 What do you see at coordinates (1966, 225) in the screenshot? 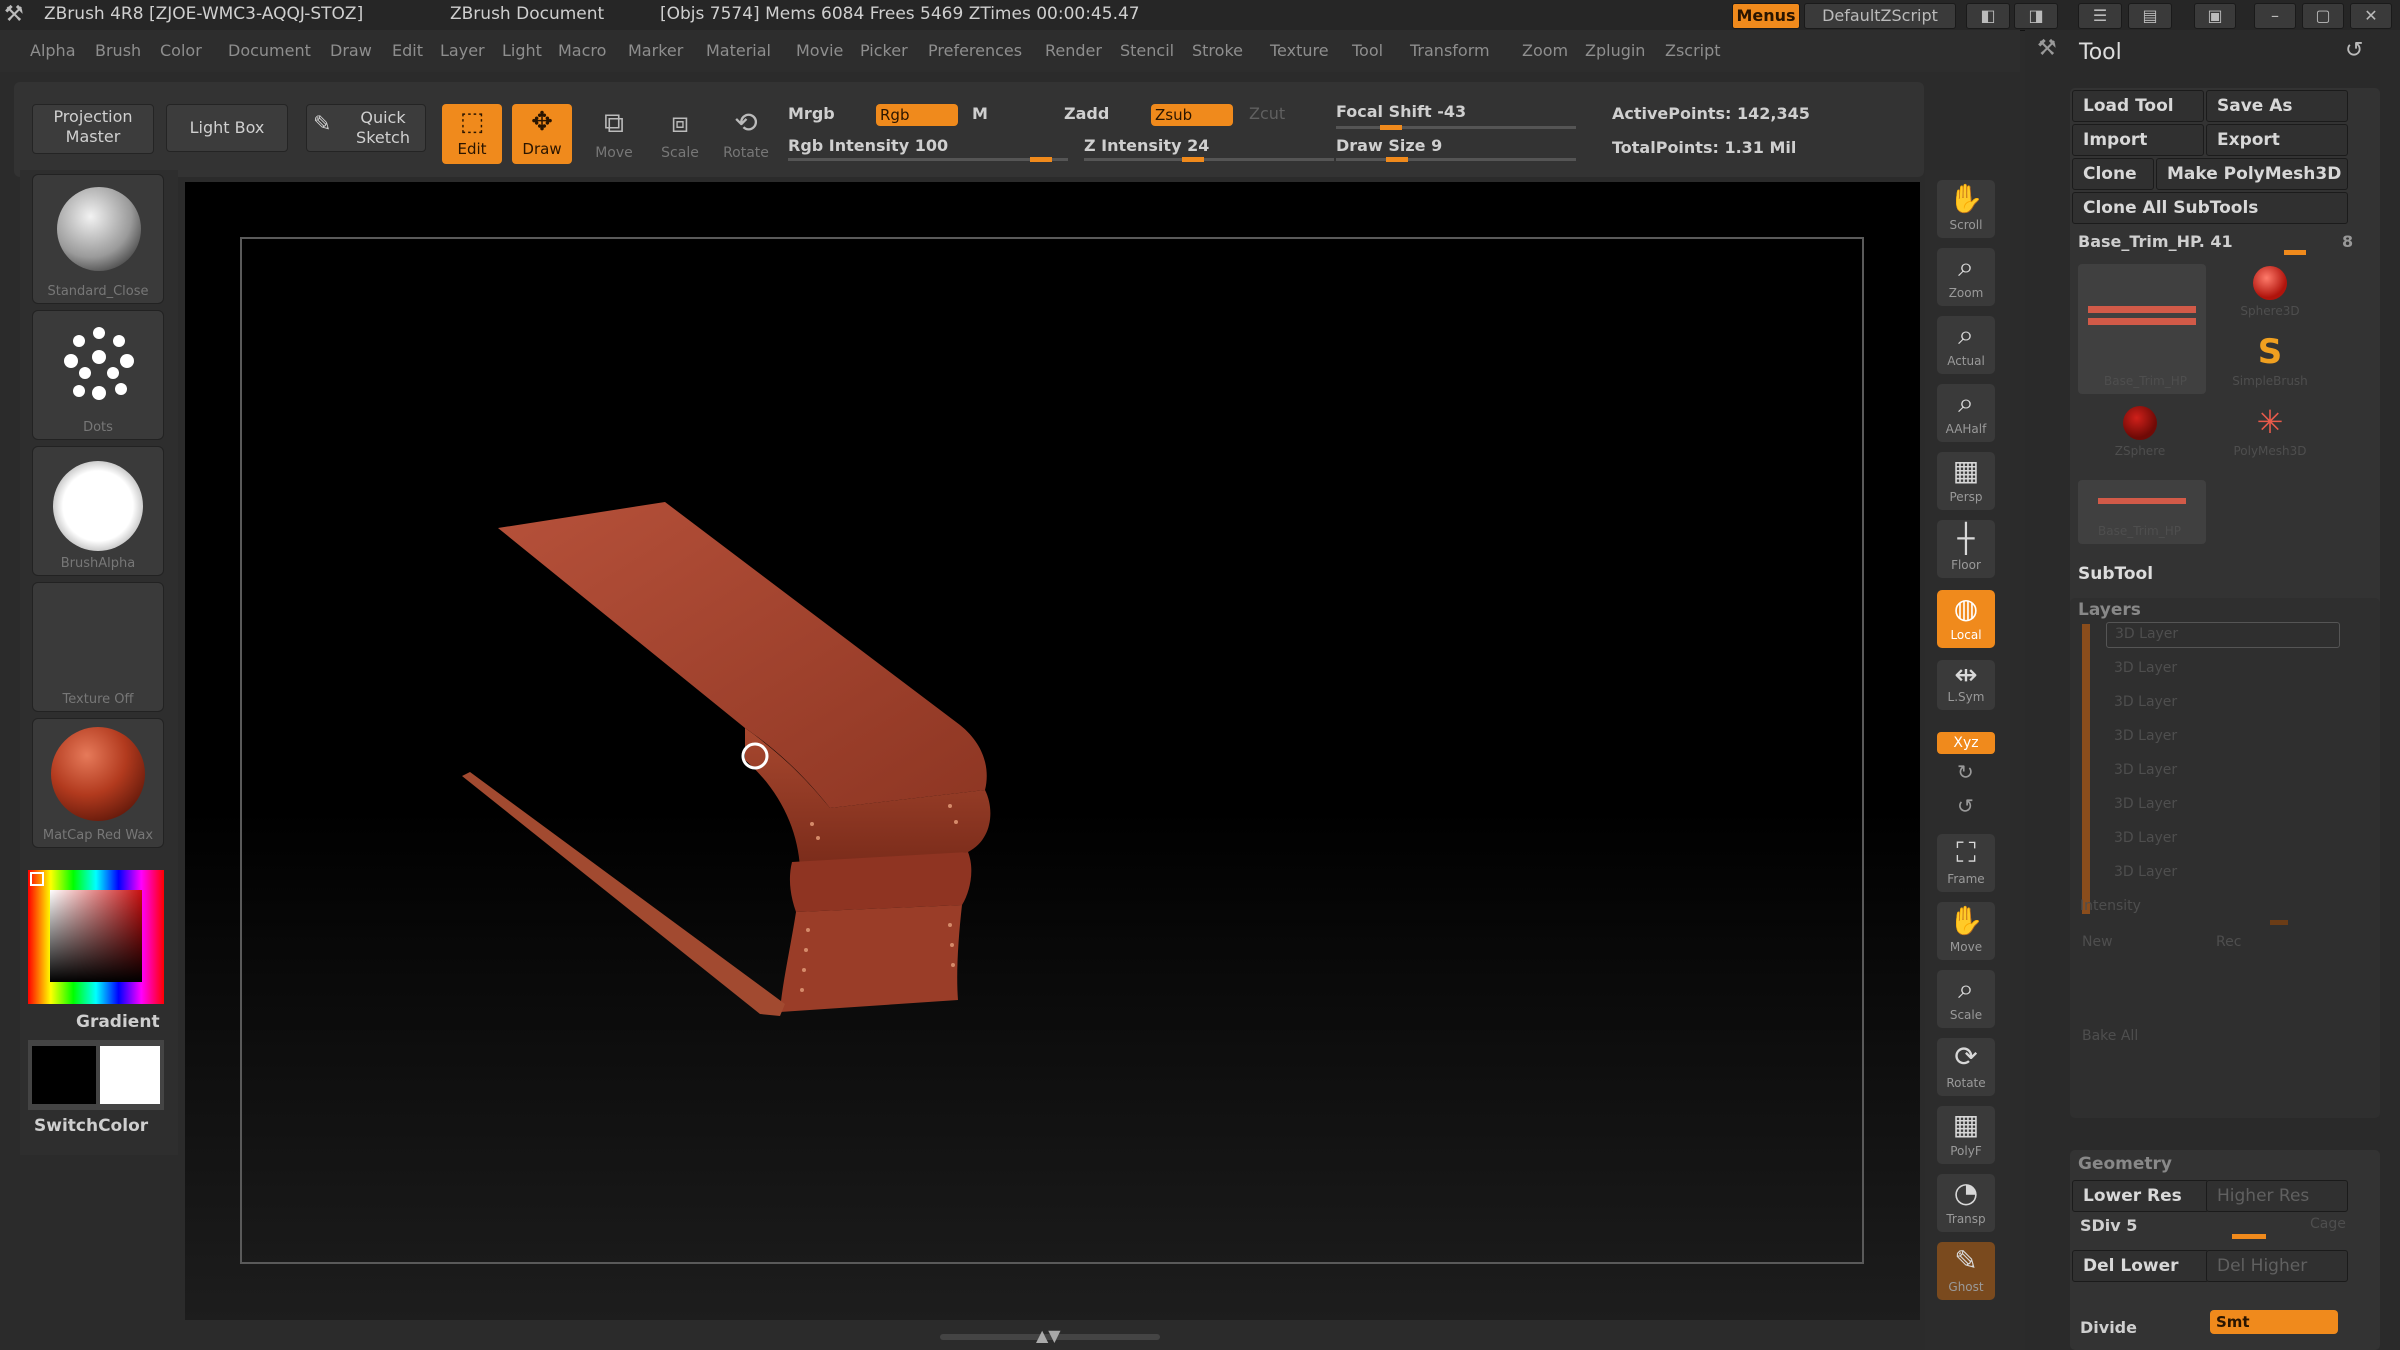
I see `scroll-label: Scroll` at bounding box center [1966, 225].